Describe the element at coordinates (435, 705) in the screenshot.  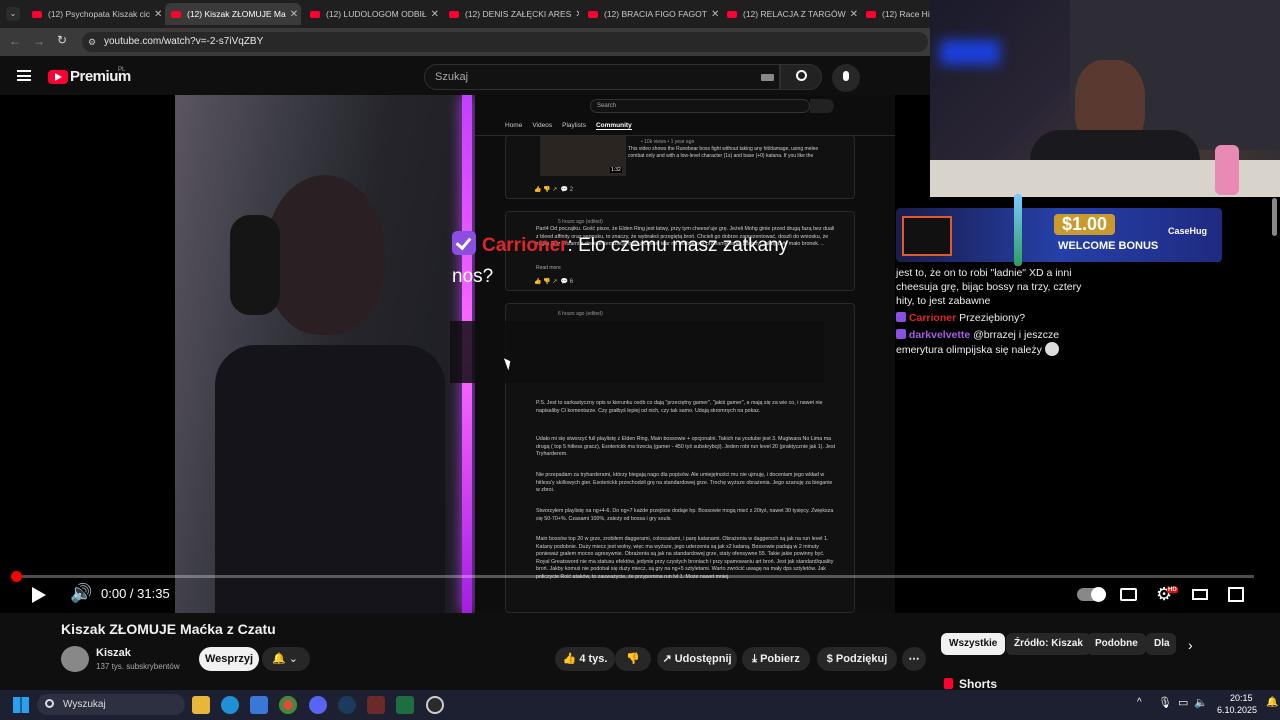
I see `obs-icon` at that location.